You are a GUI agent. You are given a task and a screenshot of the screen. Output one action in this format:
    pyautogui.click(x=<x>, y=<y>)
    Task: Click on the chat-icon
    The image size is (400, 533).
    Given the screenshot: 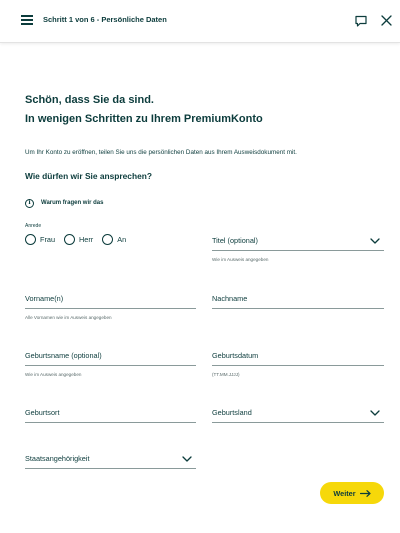 What is the action you would take?
    pyautogui.click(x=361, y=21)
    